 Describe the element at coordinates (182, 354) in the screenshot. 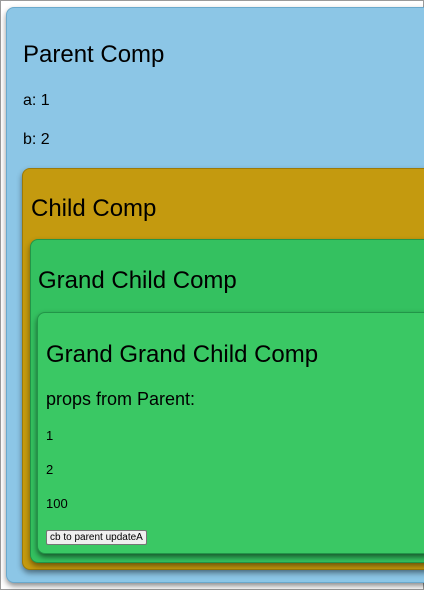

I see `grand-grand-child-title: Grand Grand Child Comp` at that location.